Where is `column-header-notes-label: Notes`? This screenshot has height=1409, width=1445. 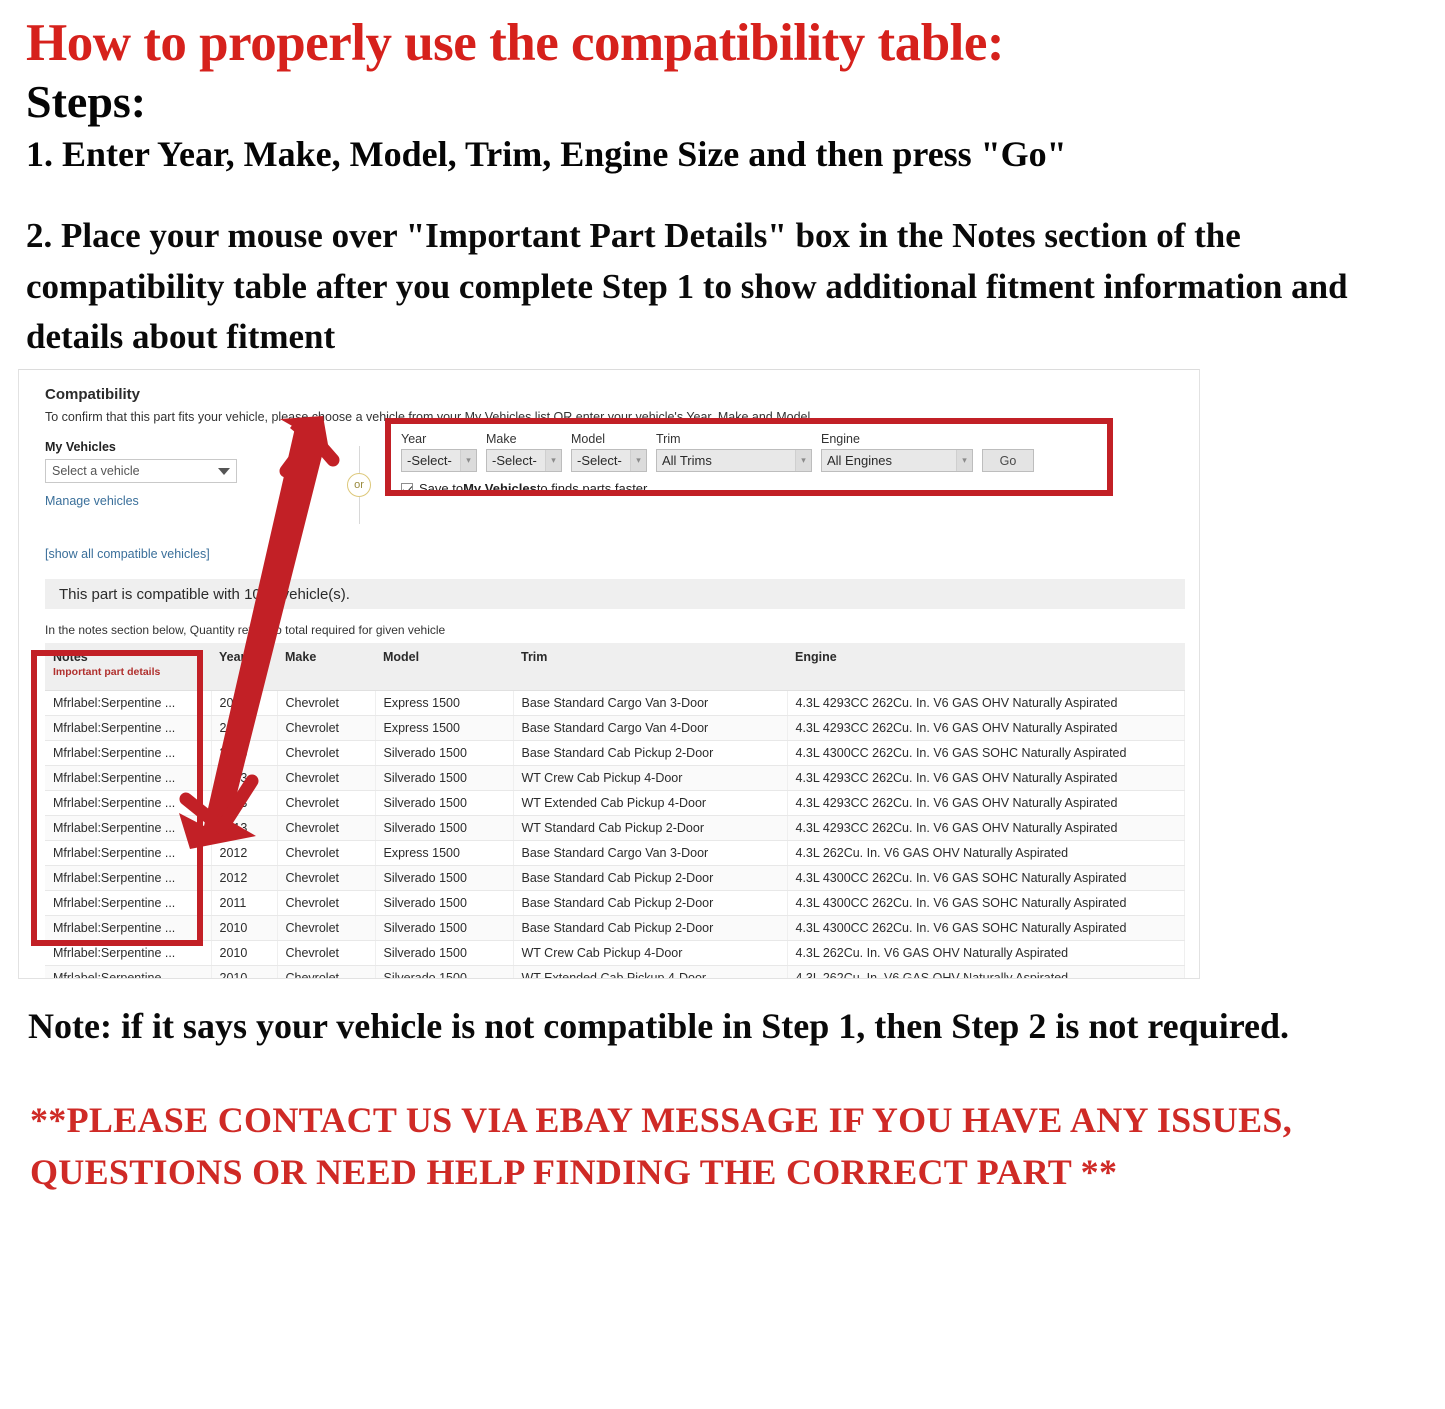 column-header-notes-label: Notes is located at coordinates (70, 657).